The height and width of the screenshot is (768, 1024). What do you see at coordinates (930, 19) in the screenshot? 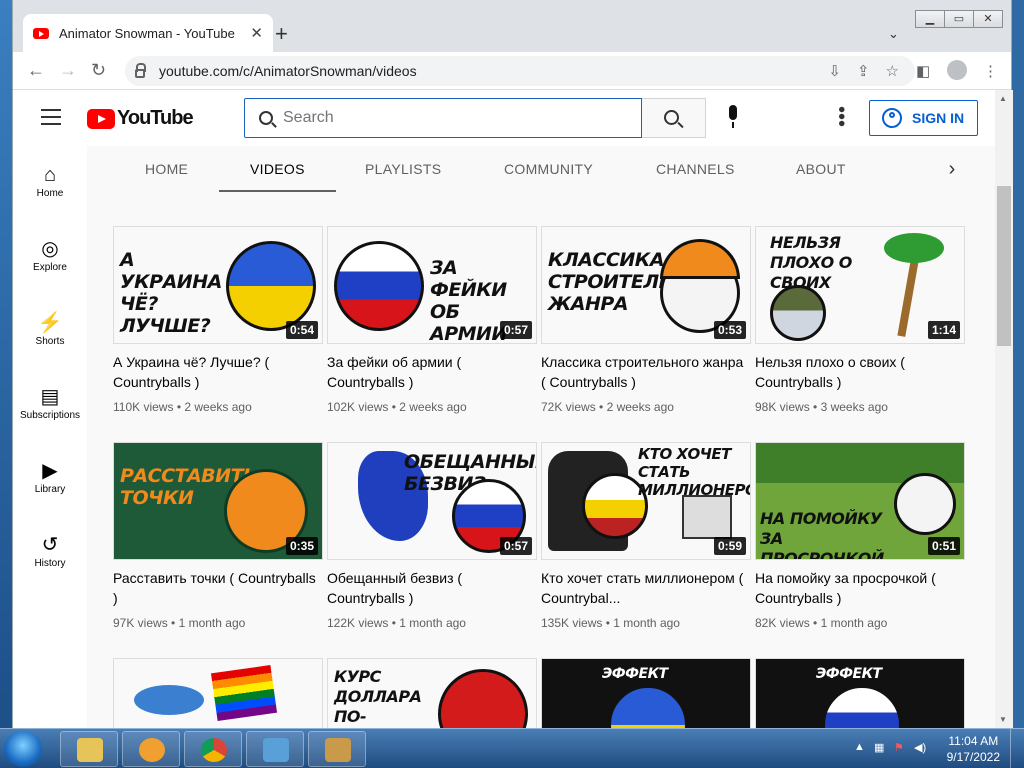
I see `minimize-button: ▁` at bounding box center [930, 19].